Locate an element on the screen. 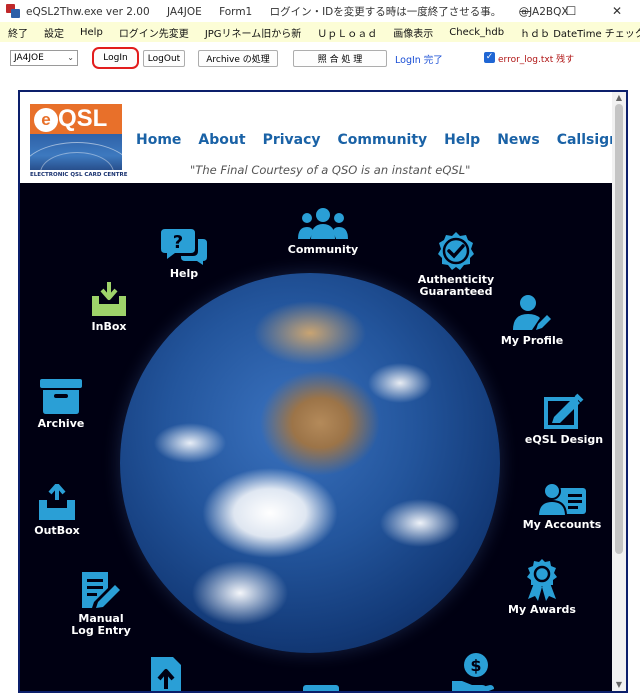  menu-hdb-datetime: ｈｄｂ DateTime チェック is located at coordinates (580, 32).